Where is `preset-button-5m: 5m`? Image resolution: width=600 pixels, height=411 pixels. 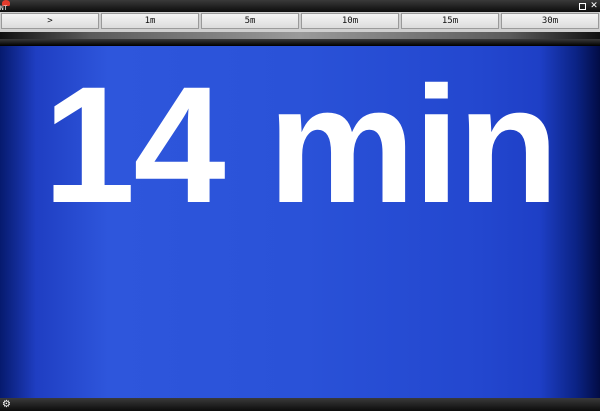 preset-button-5m: 5m is located at coordinates (250, 21).